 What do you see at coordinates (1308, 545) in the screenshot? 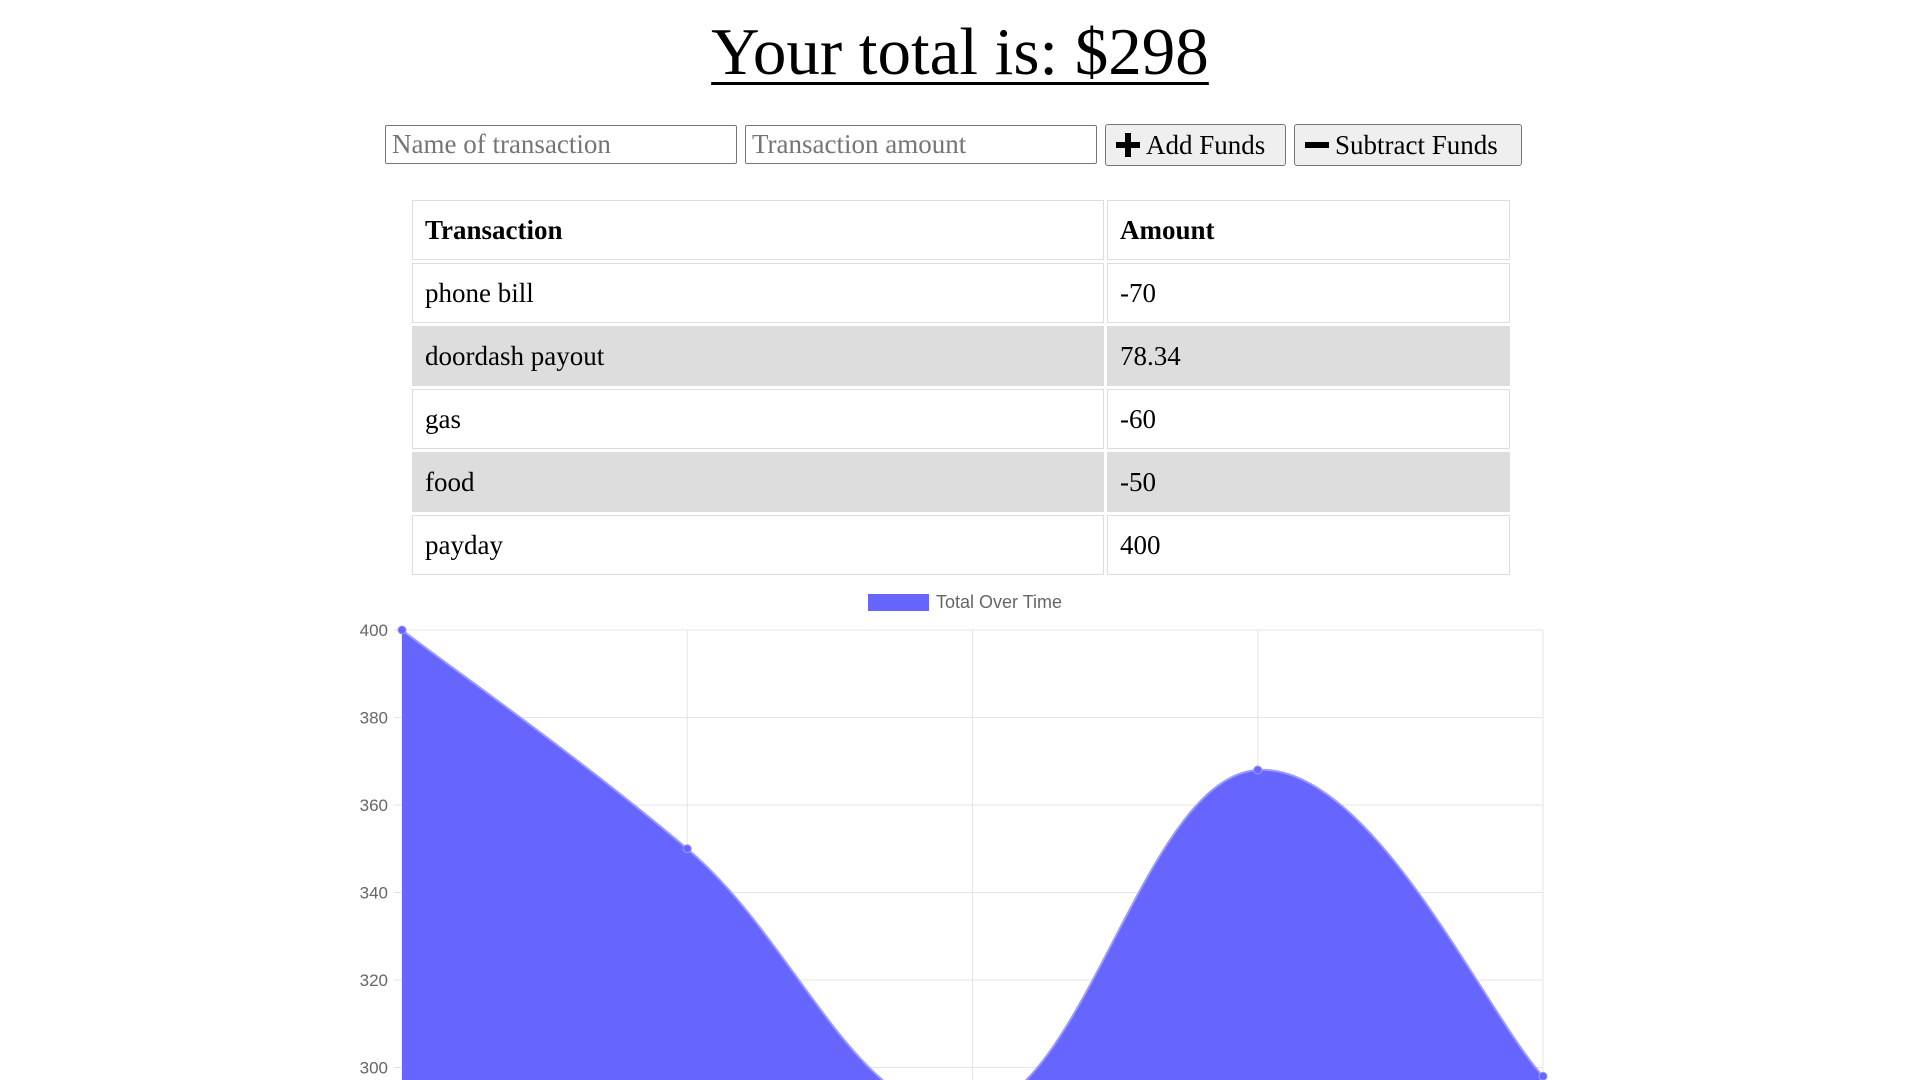
I see `transaction-amount-cell: 400` at bounding box center [1308, 545].